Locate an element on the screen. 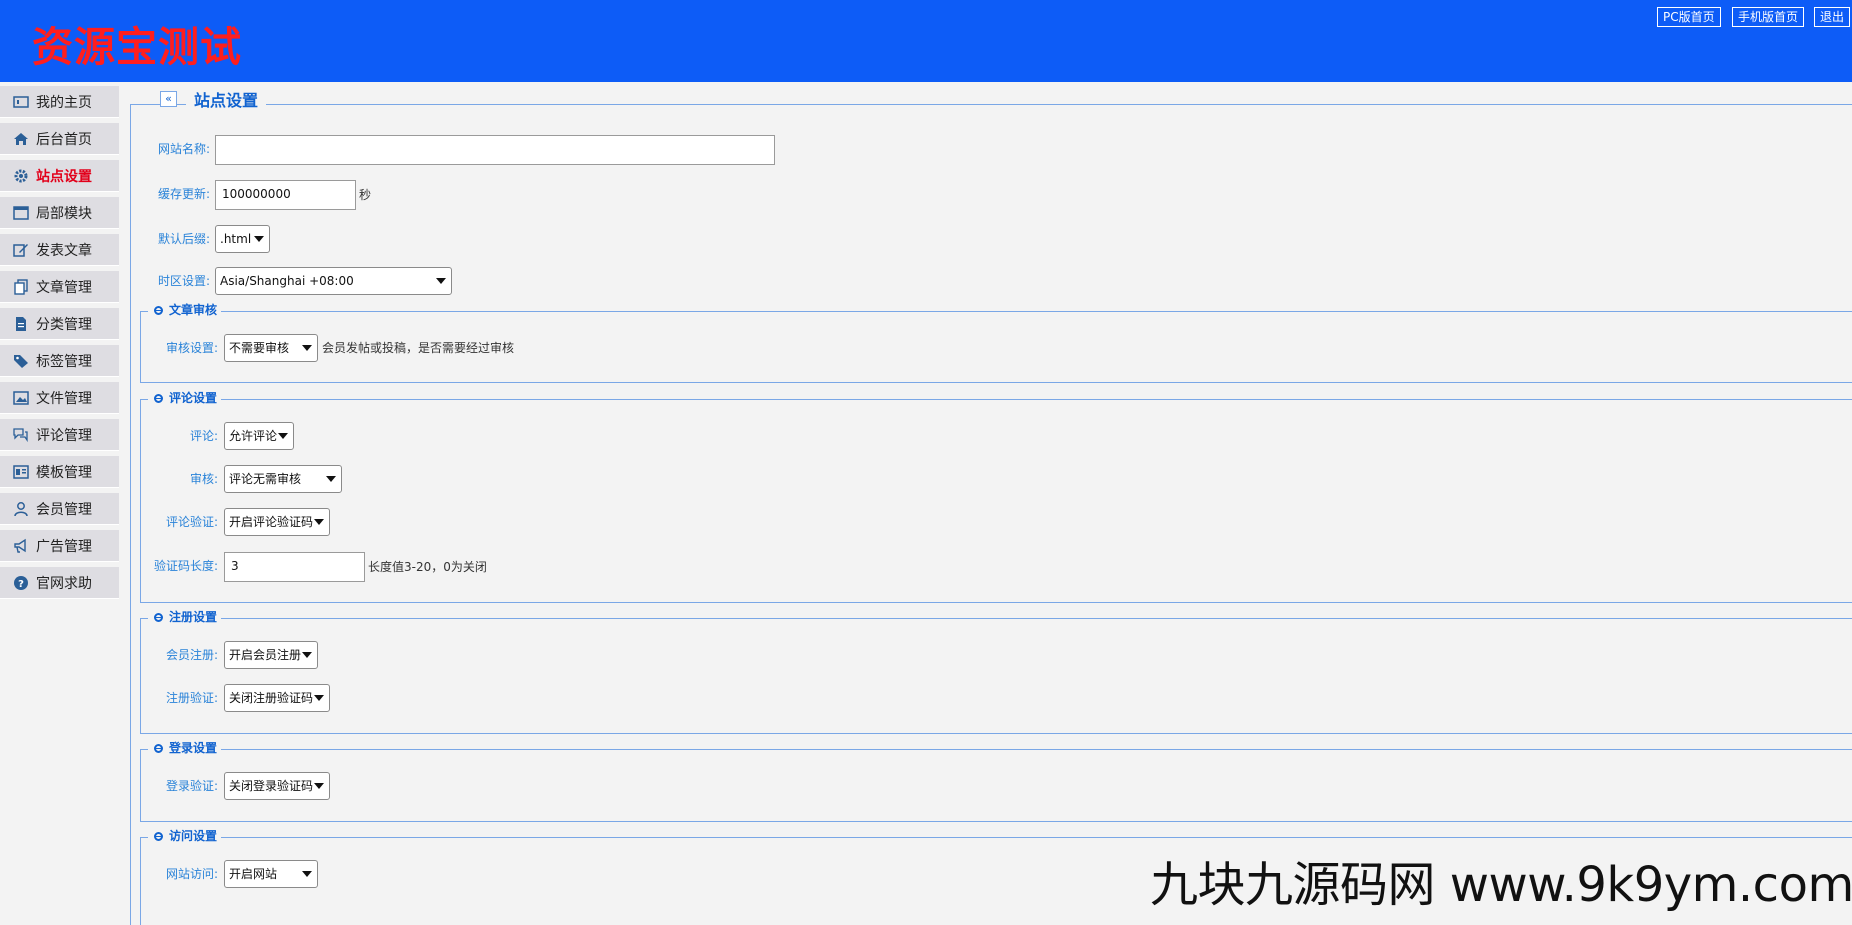 The width and height of the screenshot is (1852, 925). register-captcha-select: 关闭注册验证码 is located at coordinates (277, 698).